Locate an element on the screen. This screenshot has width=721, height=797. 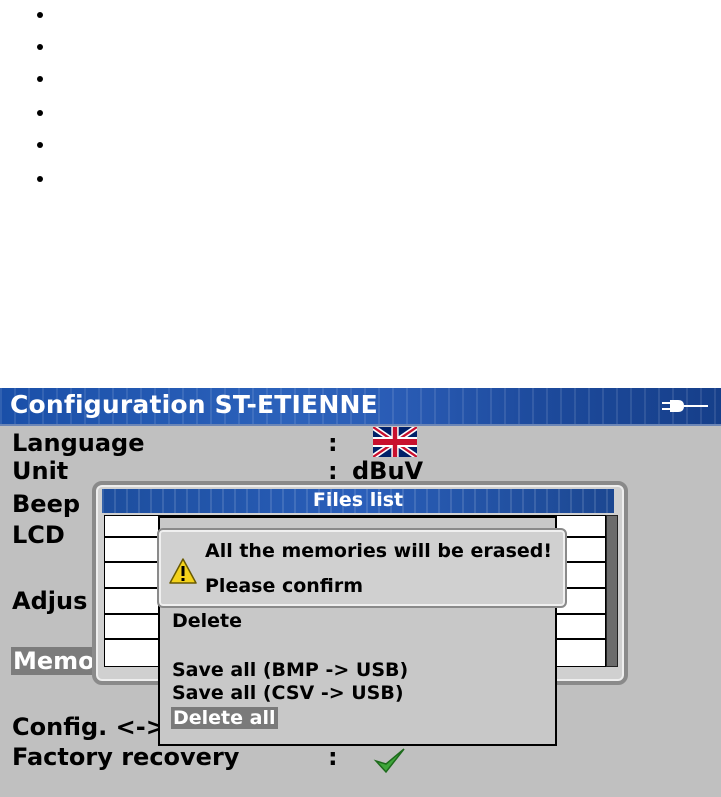
files-list-titlebar: Files list is located at coordinates (358, 501).